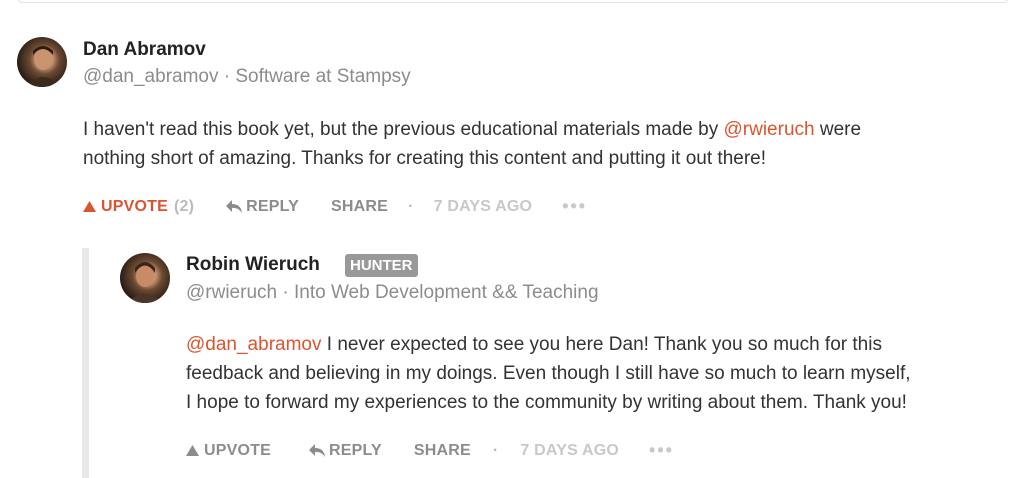 This screenshot has height=478, width=1024. I want to click on upvote-button: UPVOTE (2), so click(138, 207).